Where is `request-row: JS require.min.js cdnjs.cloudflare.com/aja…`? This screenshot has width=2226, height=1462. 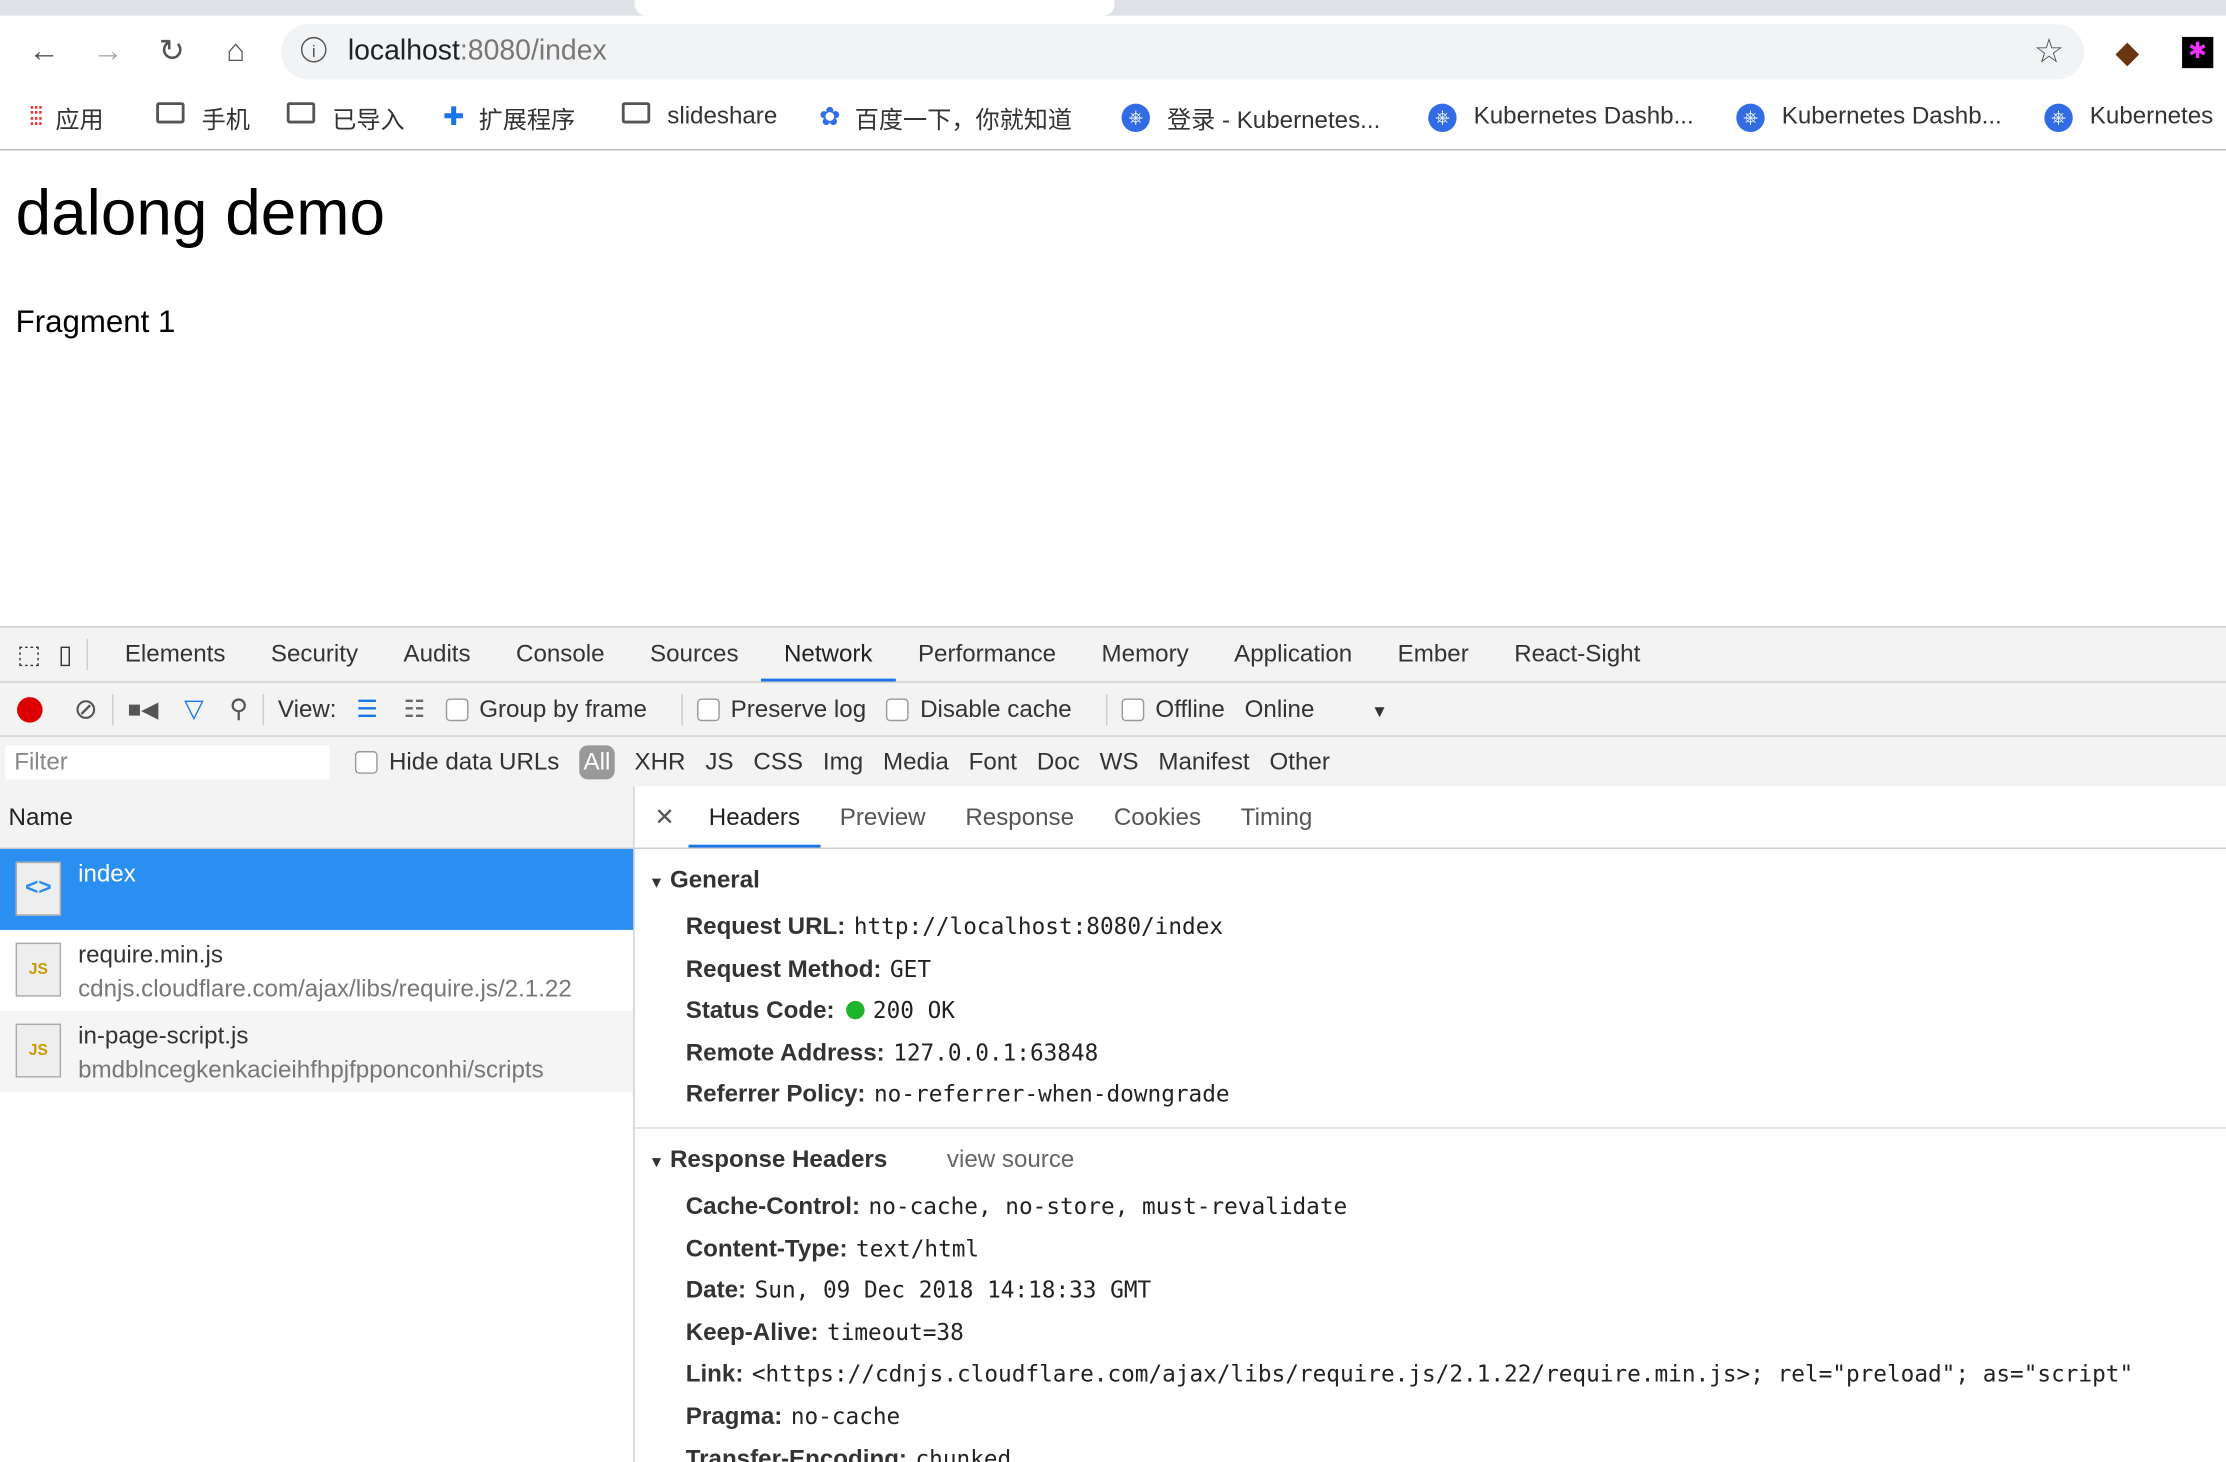
request-row: JS require.min.js cdnjs.cloudflare.com/aja… is located at coordinates (316, 970).